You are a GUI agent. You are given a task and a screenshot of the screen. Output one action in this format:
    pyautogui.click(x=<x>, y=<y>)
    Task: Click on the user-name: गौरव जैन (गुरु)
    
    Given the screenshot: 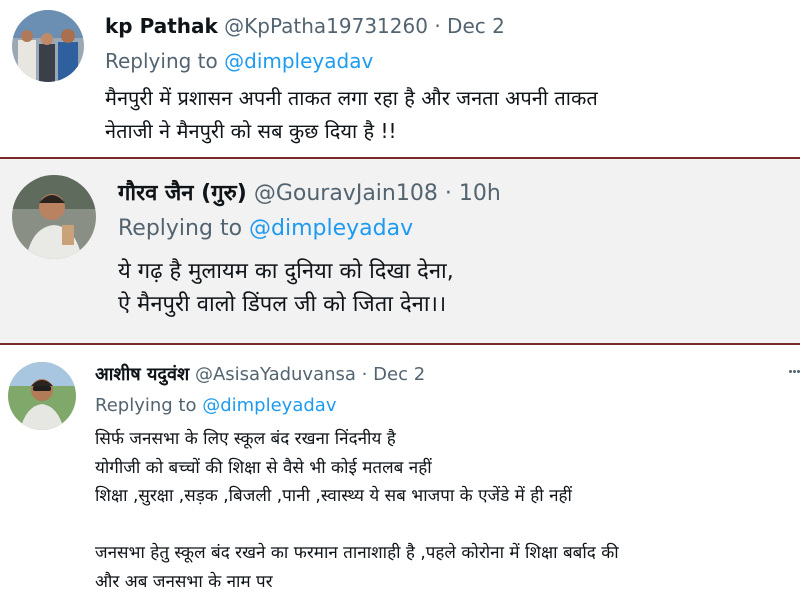 What is the action you would take?
    pyautogui.click(x=182, y=193)
    